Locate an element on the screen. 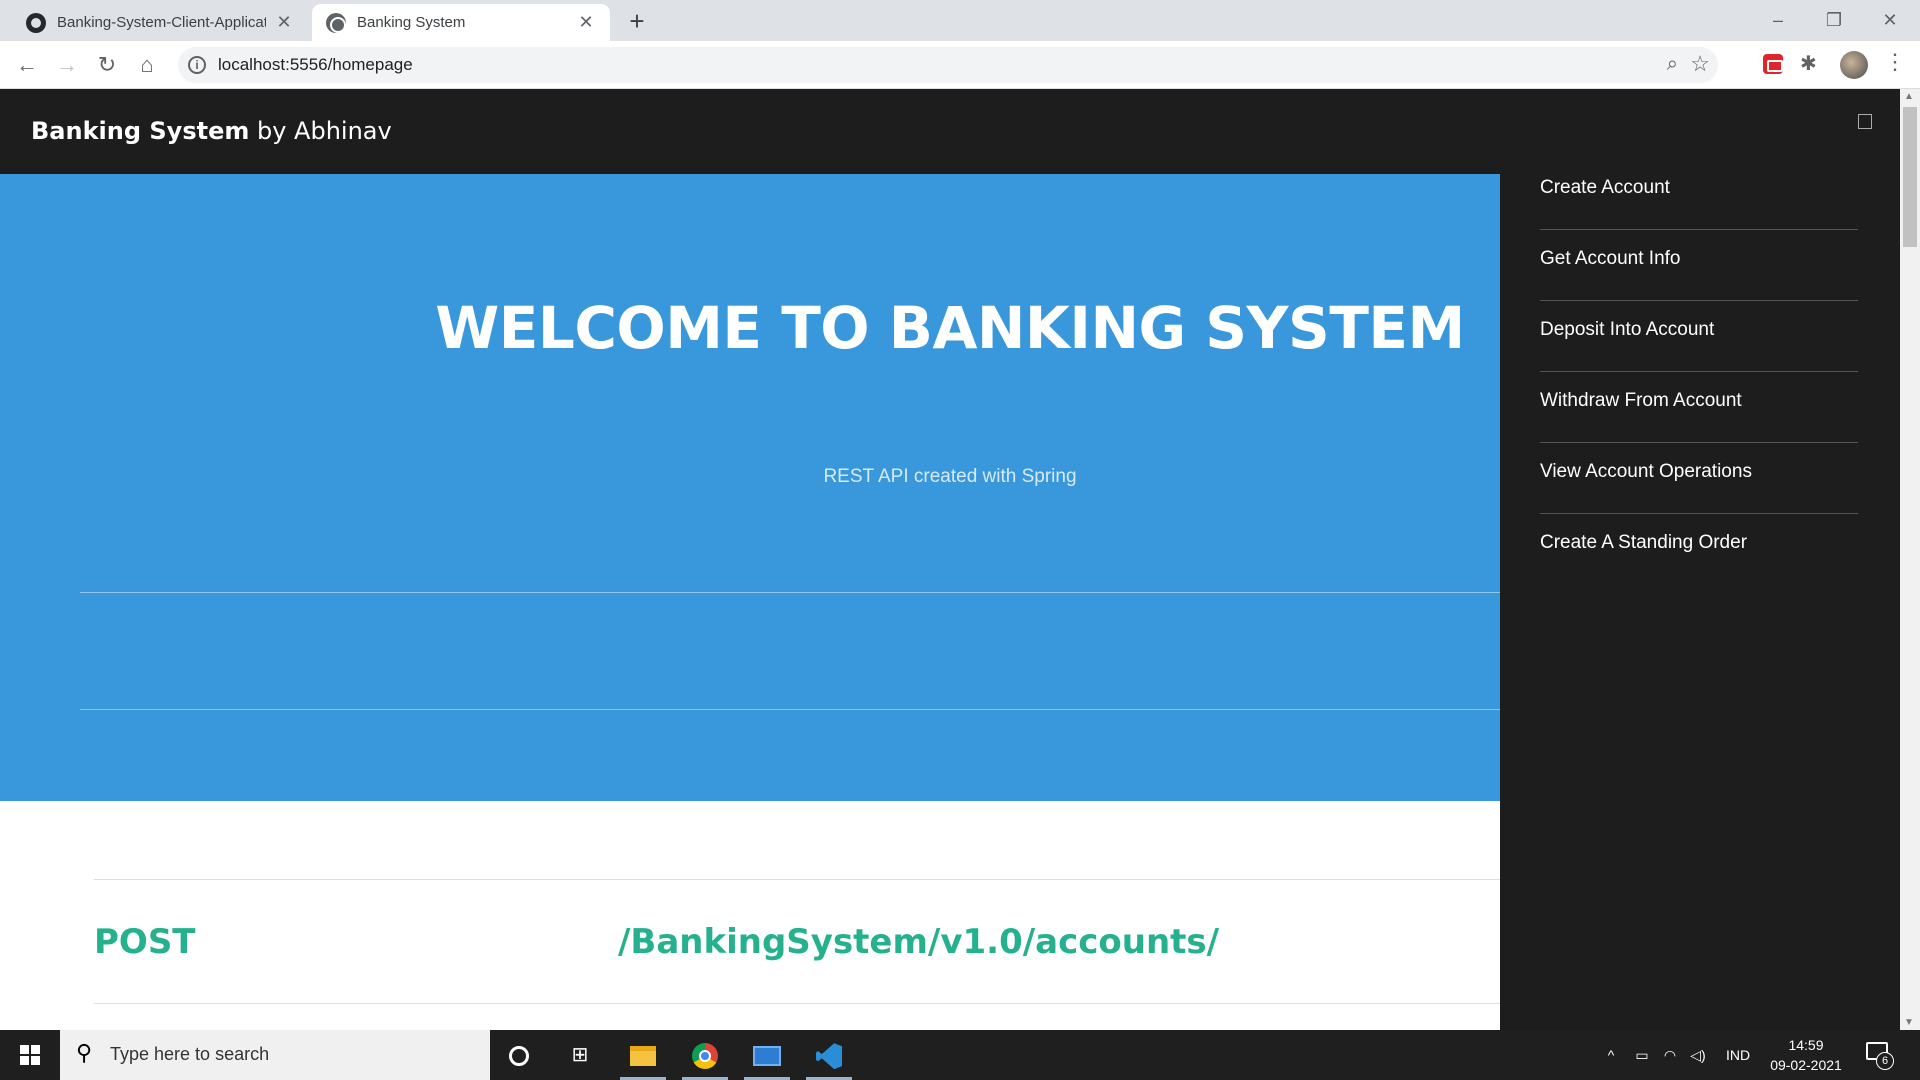 This screenshot has width=1920, height=1080. menu-item-standing-order: Create A Standing Order is located at coordinates (1699, 549).